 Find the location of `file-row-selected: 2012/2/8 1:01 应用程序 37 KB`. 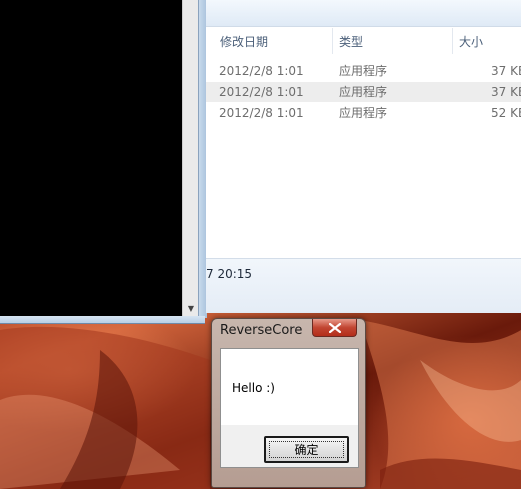

file-row-selected: 2012/2/8 1:01 应用程序 37 KB is located at coordinates (363, 92).